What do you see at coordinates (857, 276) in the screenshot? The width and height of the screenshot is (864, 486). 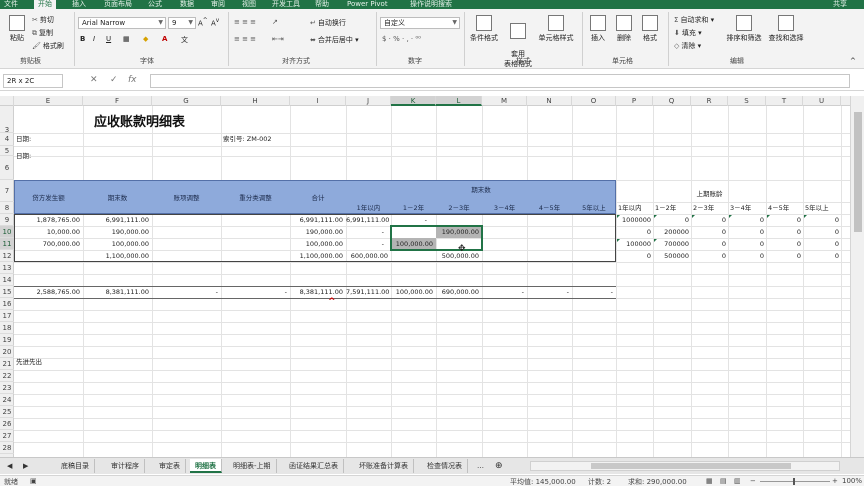 I see `vertical-scrollbar` at bounding box center [857, 276].